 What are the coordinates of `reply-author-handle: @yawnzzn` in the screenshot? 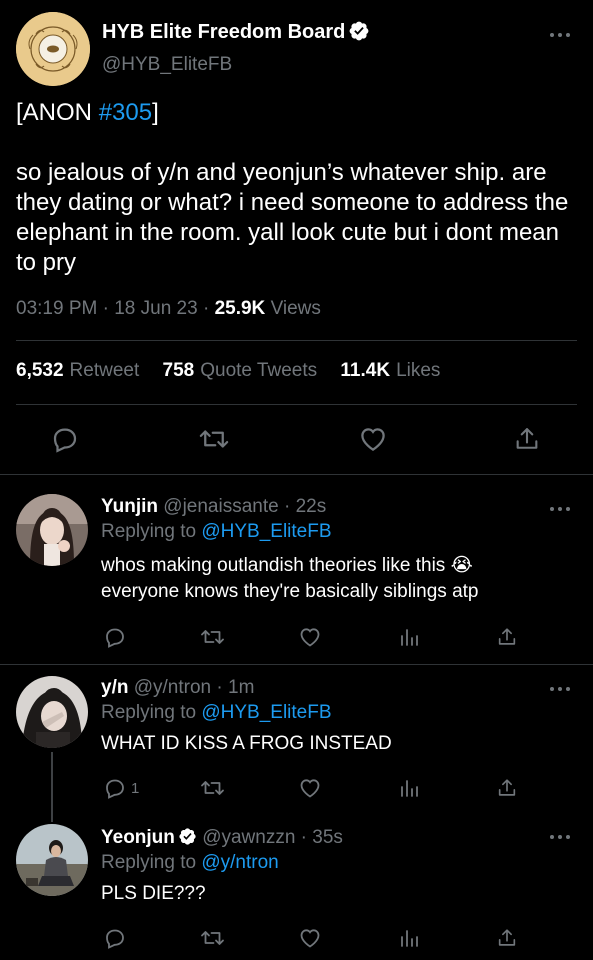 It's located at (248, 837).